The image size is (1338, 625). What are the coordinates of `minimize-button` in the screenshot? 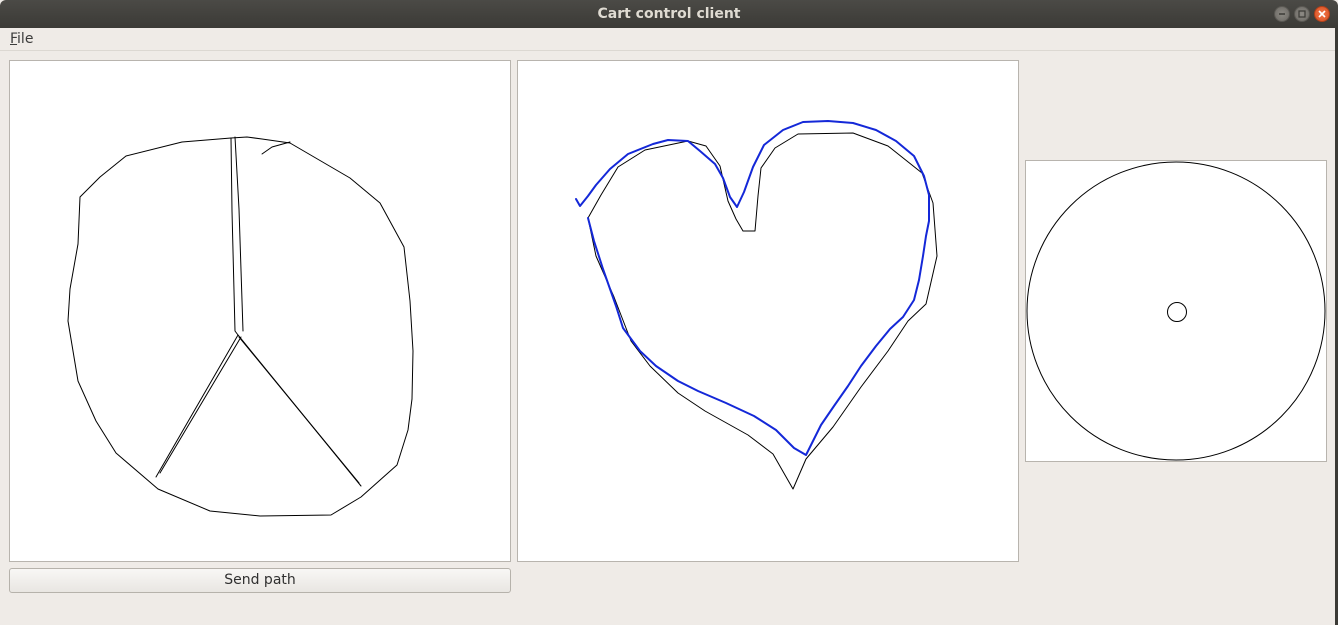 It's located at (1282, 14).